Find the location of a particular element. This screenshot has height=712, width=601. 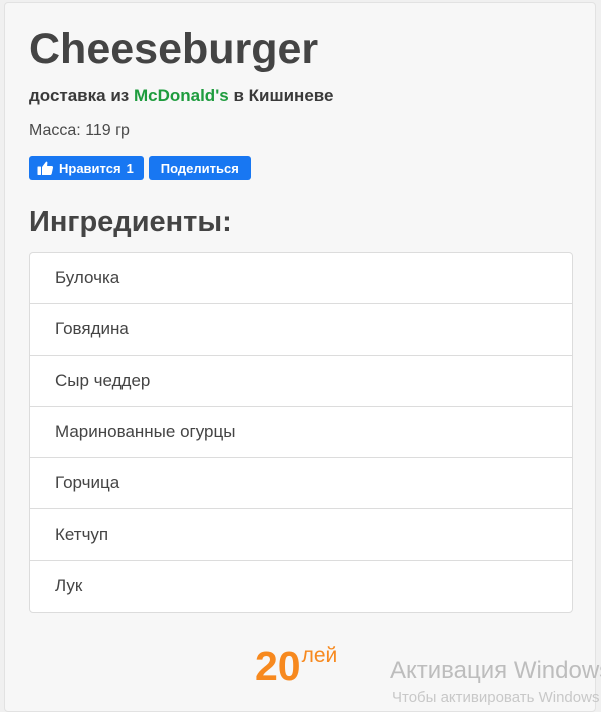

product-mass: Масса: 119 гр is located at coordinates (79, 130).